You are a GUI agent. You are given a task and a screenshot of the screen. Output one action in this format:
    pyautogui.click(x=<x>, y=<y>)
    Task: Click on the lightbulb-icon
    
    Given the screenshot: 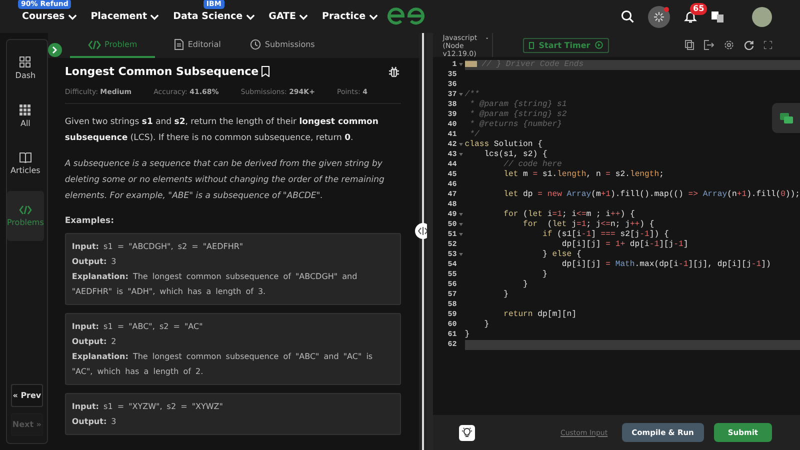 What is the action you would take?
    pyautogui.click(x=467, y=432)
    